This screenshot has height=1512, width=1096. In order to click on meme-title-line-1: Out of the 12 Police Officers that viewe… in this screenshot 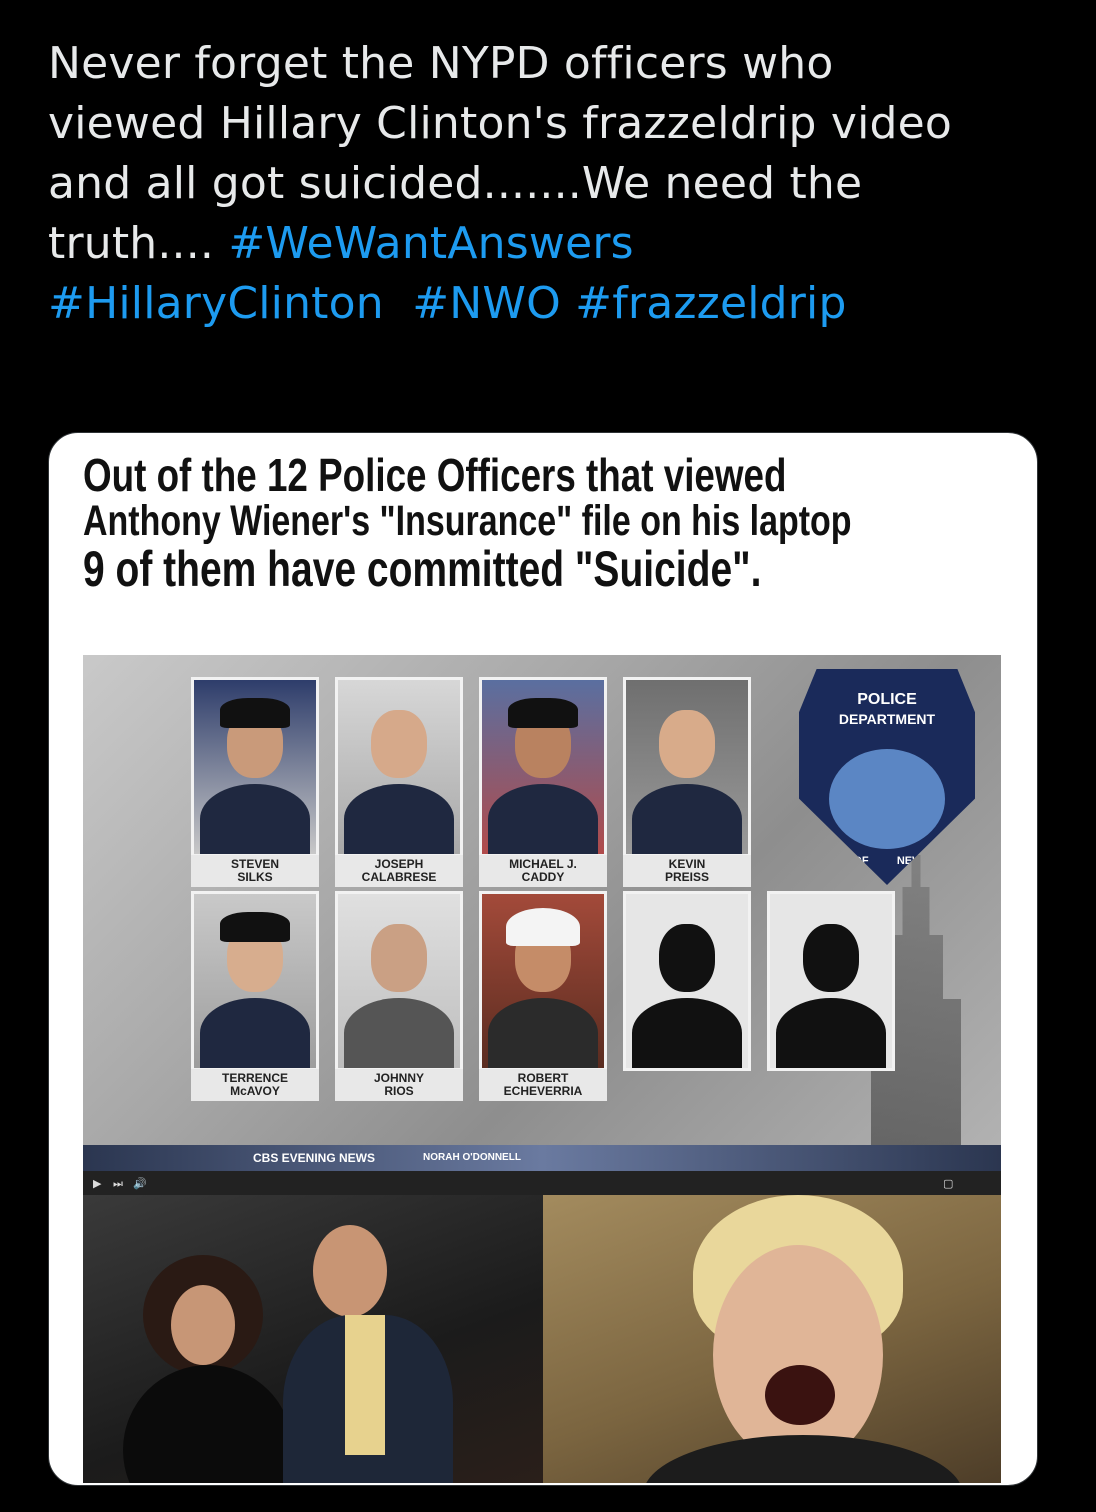, I will do `click(435, 475)`.